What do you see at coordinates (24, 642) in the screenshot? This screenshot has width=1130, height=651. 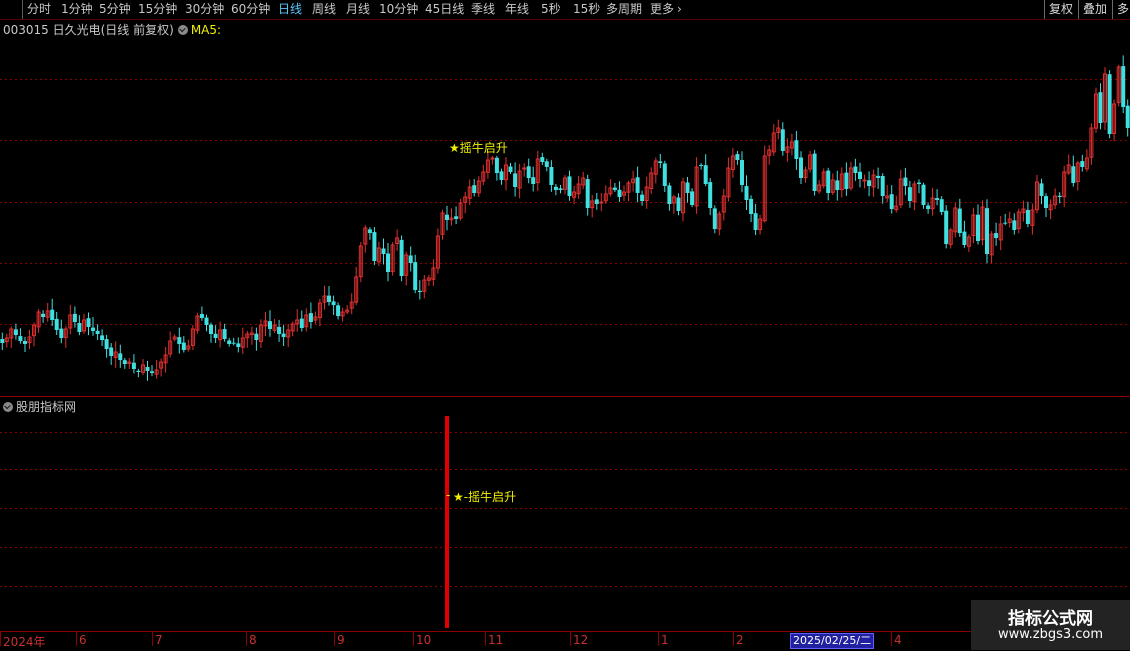 I see `date-label: 2024年` at bounding box center [24, 642].